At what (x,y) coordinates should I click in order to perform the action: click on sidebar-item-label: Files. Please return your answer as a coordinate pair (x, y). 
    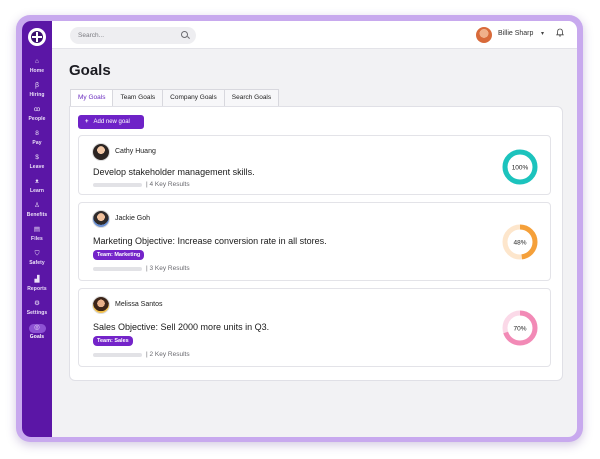
    Looking at the image, I should click on (37, 239).